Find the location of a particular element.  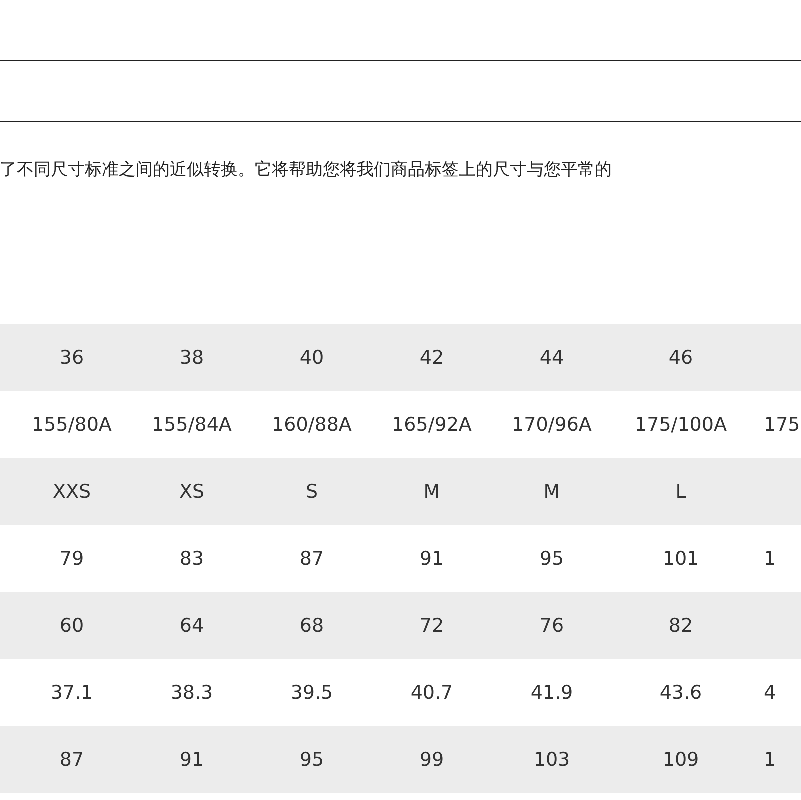

table-cell: 170/96A is located at coordinates (552, 425).